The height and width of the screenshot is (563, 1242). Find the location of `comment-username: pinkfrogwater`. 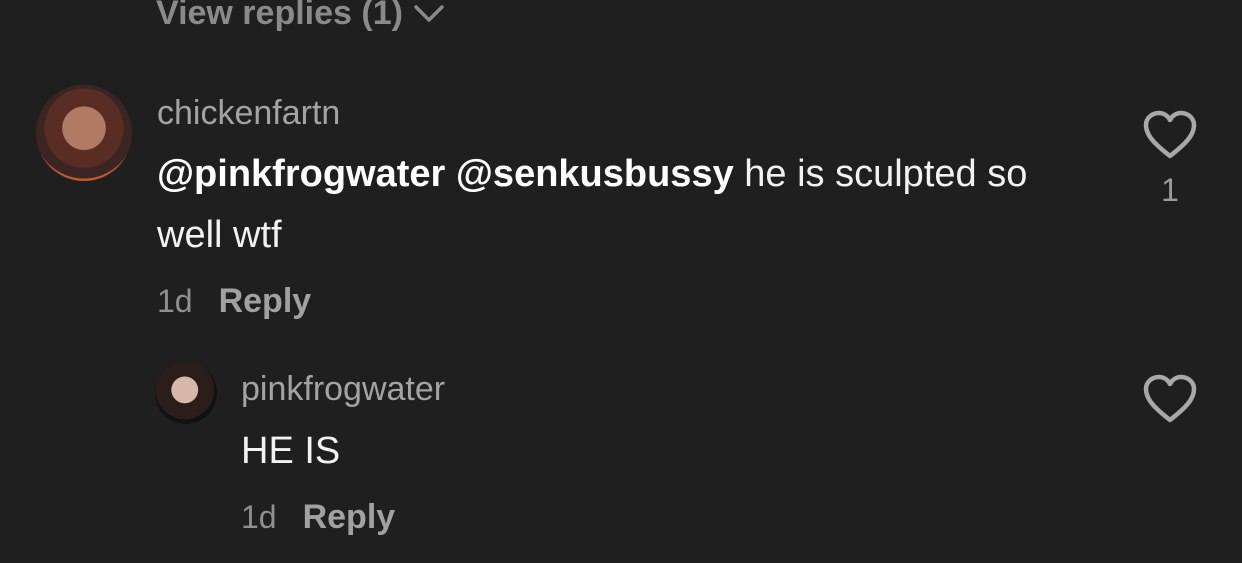

comment-username: pinkfrogwater is located at coordinates (343, 389).